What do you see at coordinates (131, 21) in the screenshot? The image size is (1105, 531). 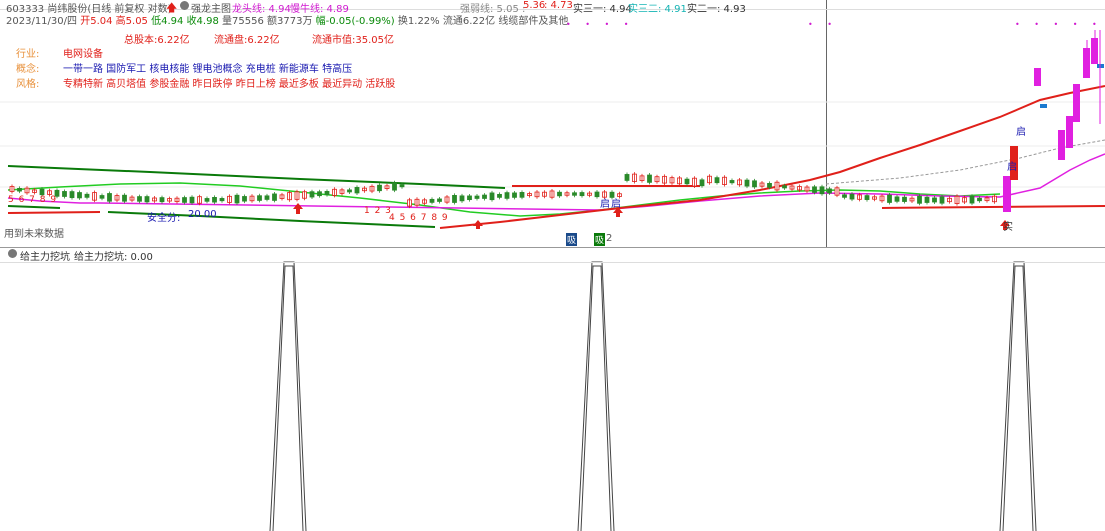 I see `quote-high: 高5.05` at bounding box center [131, 21].